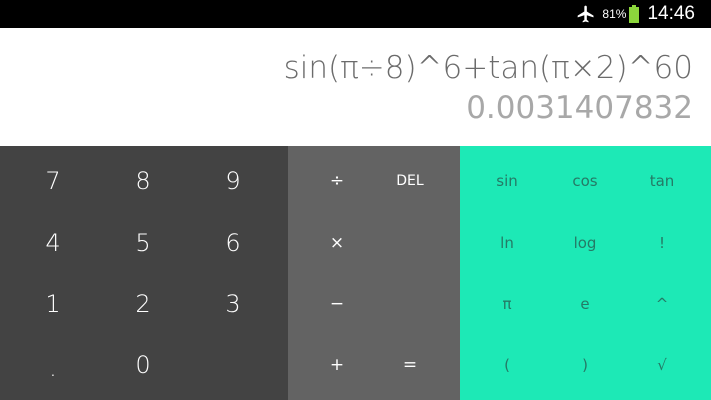 The height and width of the screenshot is (400, 711). Describe the element at coordinates (53, 304) in the screenshot. I see `digit-1-button: 1` at that location.